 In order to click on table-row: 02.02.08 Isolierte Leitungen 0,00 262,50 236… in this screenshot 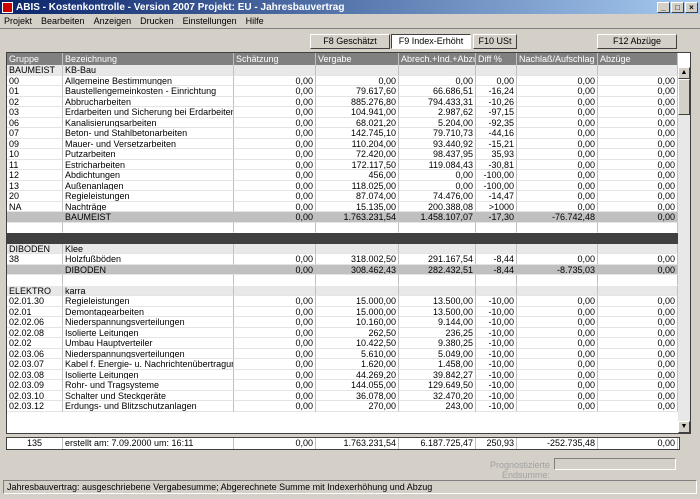, I will do `click(342, 332)`.